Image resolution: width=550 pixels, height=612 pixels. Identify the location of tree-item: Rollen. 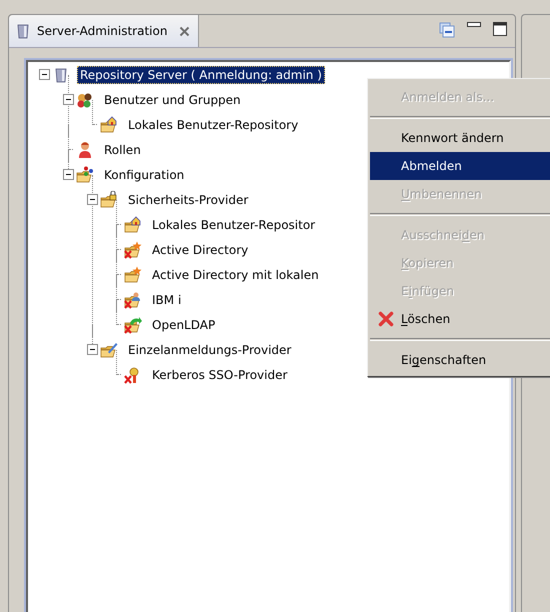
(122, 149).